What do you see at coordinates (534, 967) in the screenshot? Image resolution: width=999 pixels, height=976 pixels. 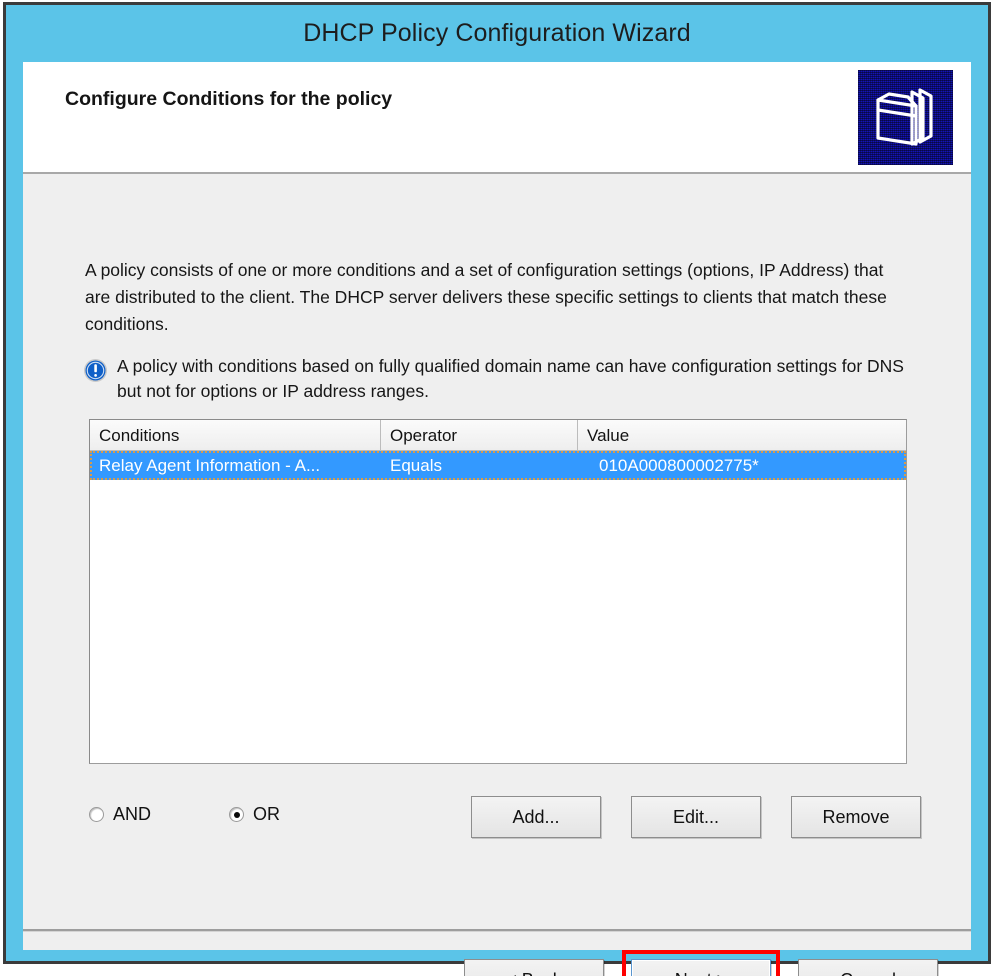 I see `back-button: < Back` at bounding box center [534, 967].